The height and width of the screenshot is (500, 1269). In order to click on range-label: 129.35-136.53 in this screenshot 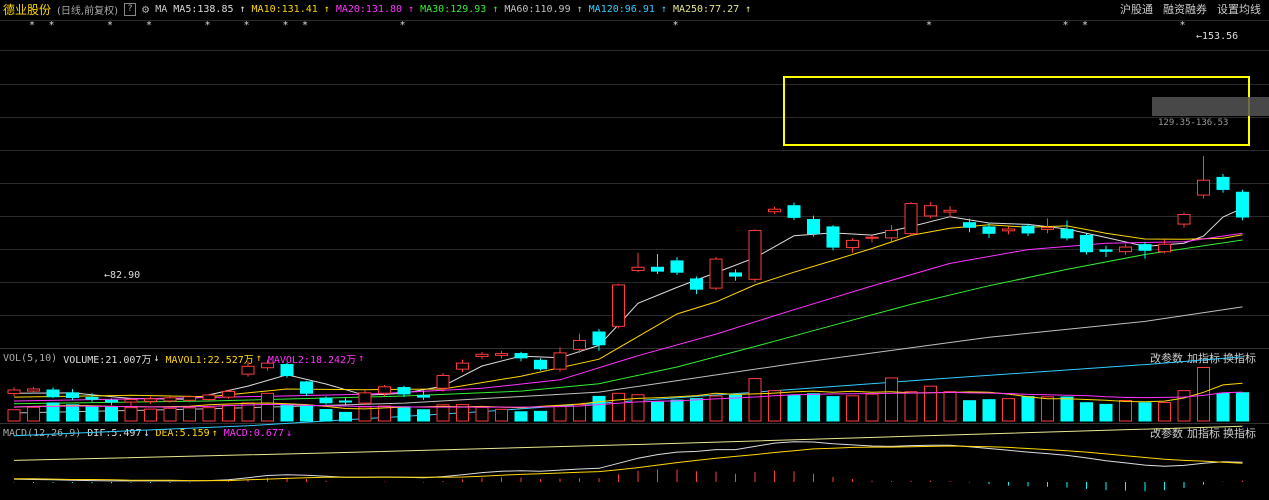, I will do `click(1193, 123)`.